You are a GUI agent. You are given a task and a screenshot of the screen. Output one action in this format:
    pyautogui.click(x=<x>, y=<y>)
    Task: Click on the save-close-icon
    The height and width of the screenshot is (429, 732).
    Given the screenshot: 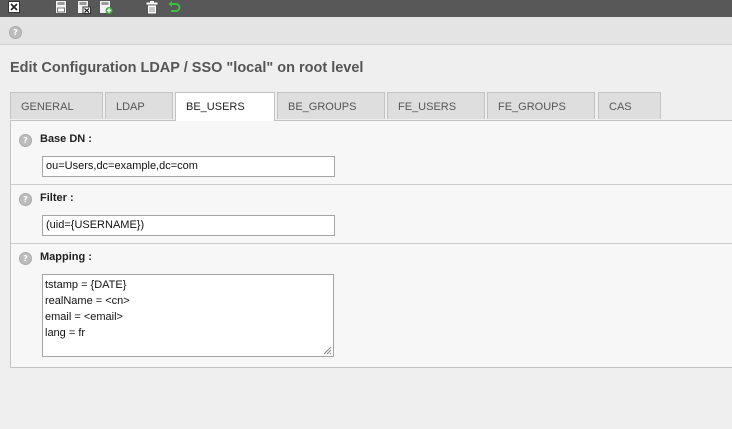 What is the action you would take?
    pyautogui.click(x=84, y=7)
    